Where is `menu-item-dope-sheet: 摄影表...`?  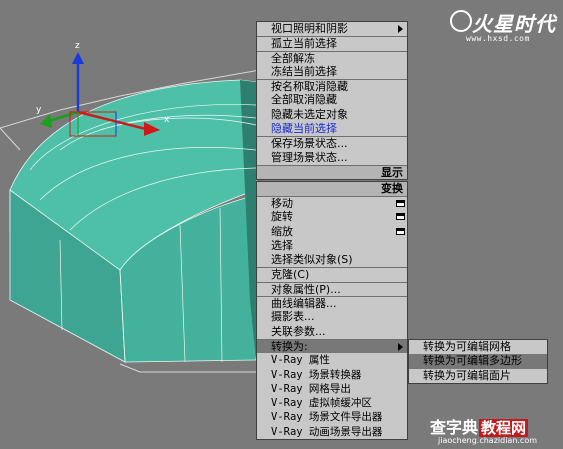
menu-item-dope-sheet: 摄影表... is located at coordinates (332, 317).